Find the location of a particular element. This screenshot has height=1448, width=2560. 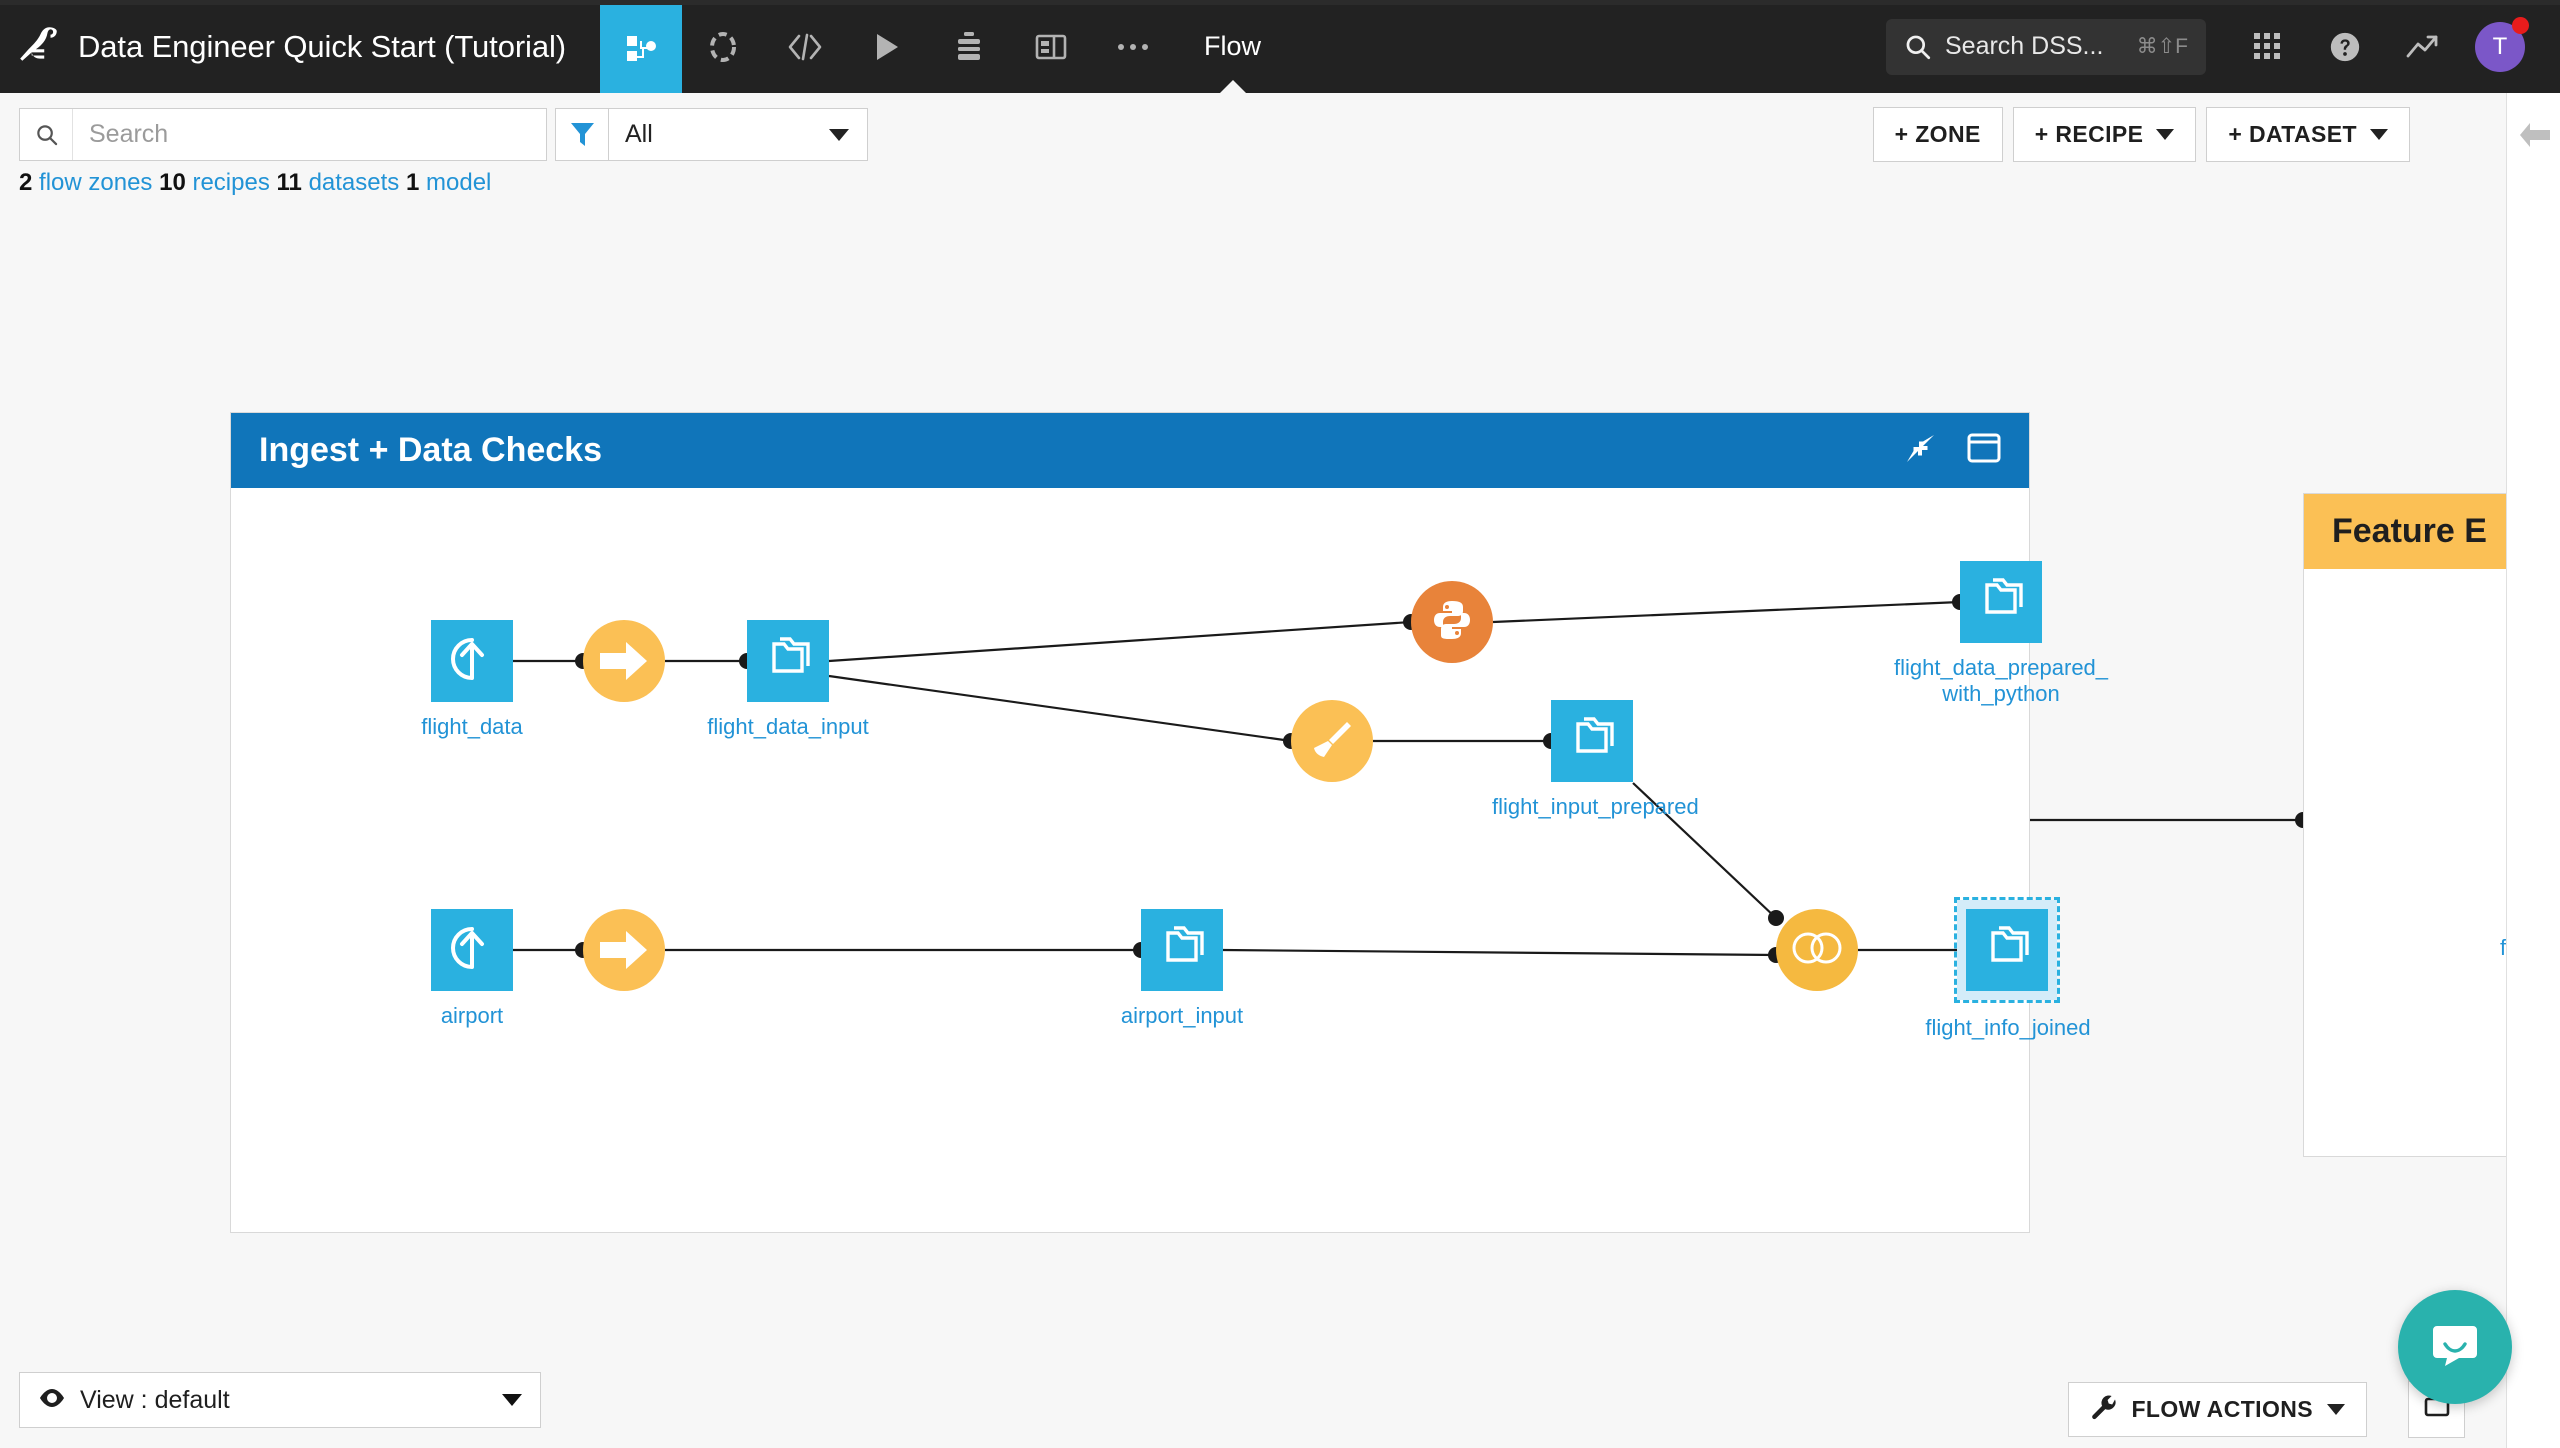

view-select: View : default is located at coordinates (280, 1400).